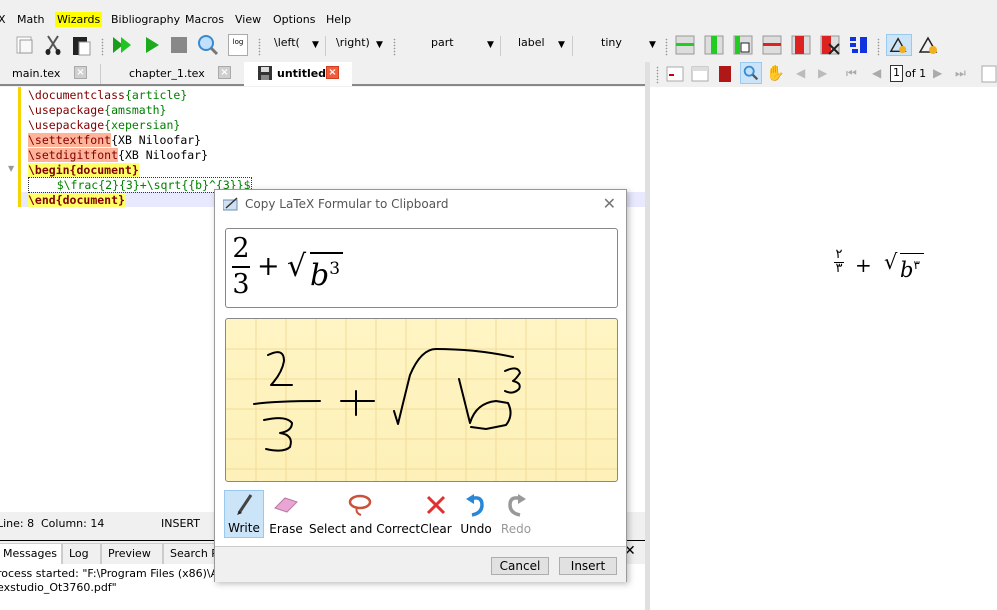 Image resolution: width=997 pixels, height=610 pixels. What do you see at coordinates (17, 523) in the screenshot?
I see `status-line: Line: 8` at bounding box center [17, 523].